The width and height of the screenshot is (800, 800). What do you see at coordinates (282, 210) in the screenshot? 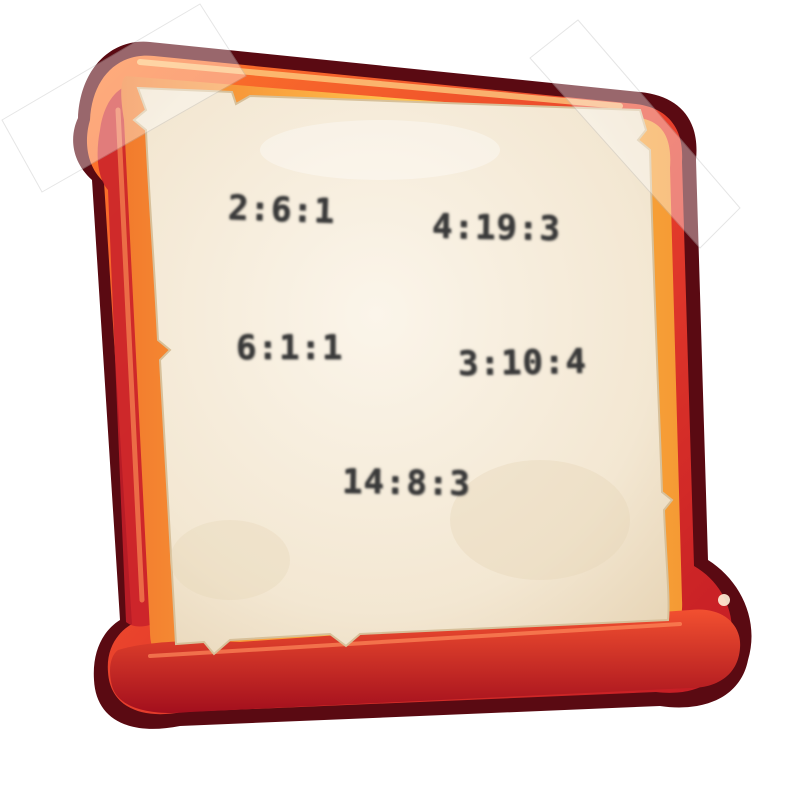
I see `code-clue-1: 2:6:1` at bounding box center [282, 210].